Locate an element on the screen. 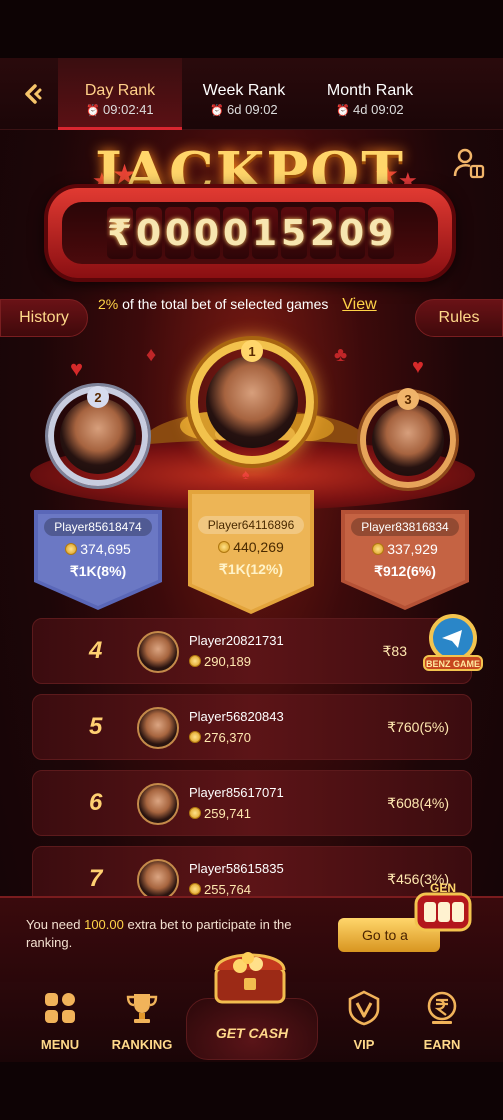 The image size is (503, 1120). player-prize: ₹1K(12%) is located at coordinates (251, 569).